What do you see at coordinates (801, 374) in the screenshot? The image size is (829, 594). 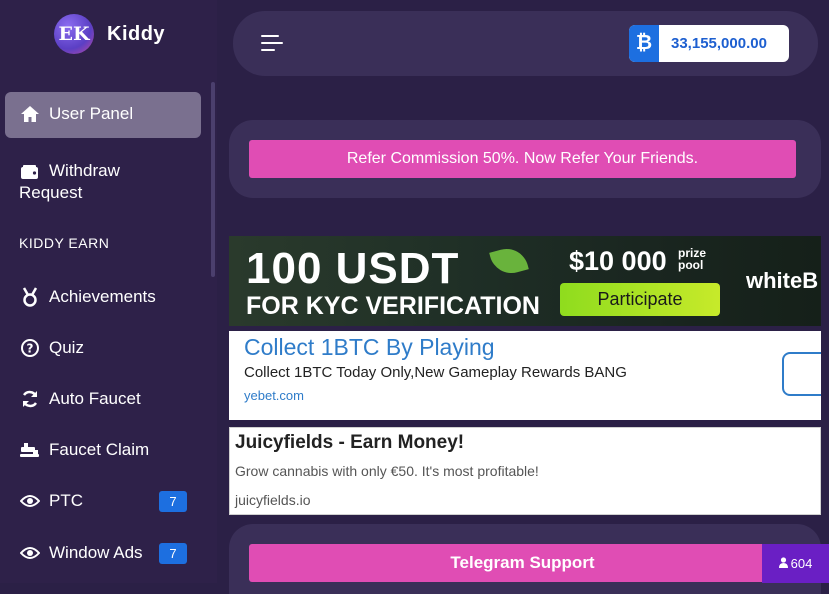 I see `ad-open-button` at bounding box center [801, 374].